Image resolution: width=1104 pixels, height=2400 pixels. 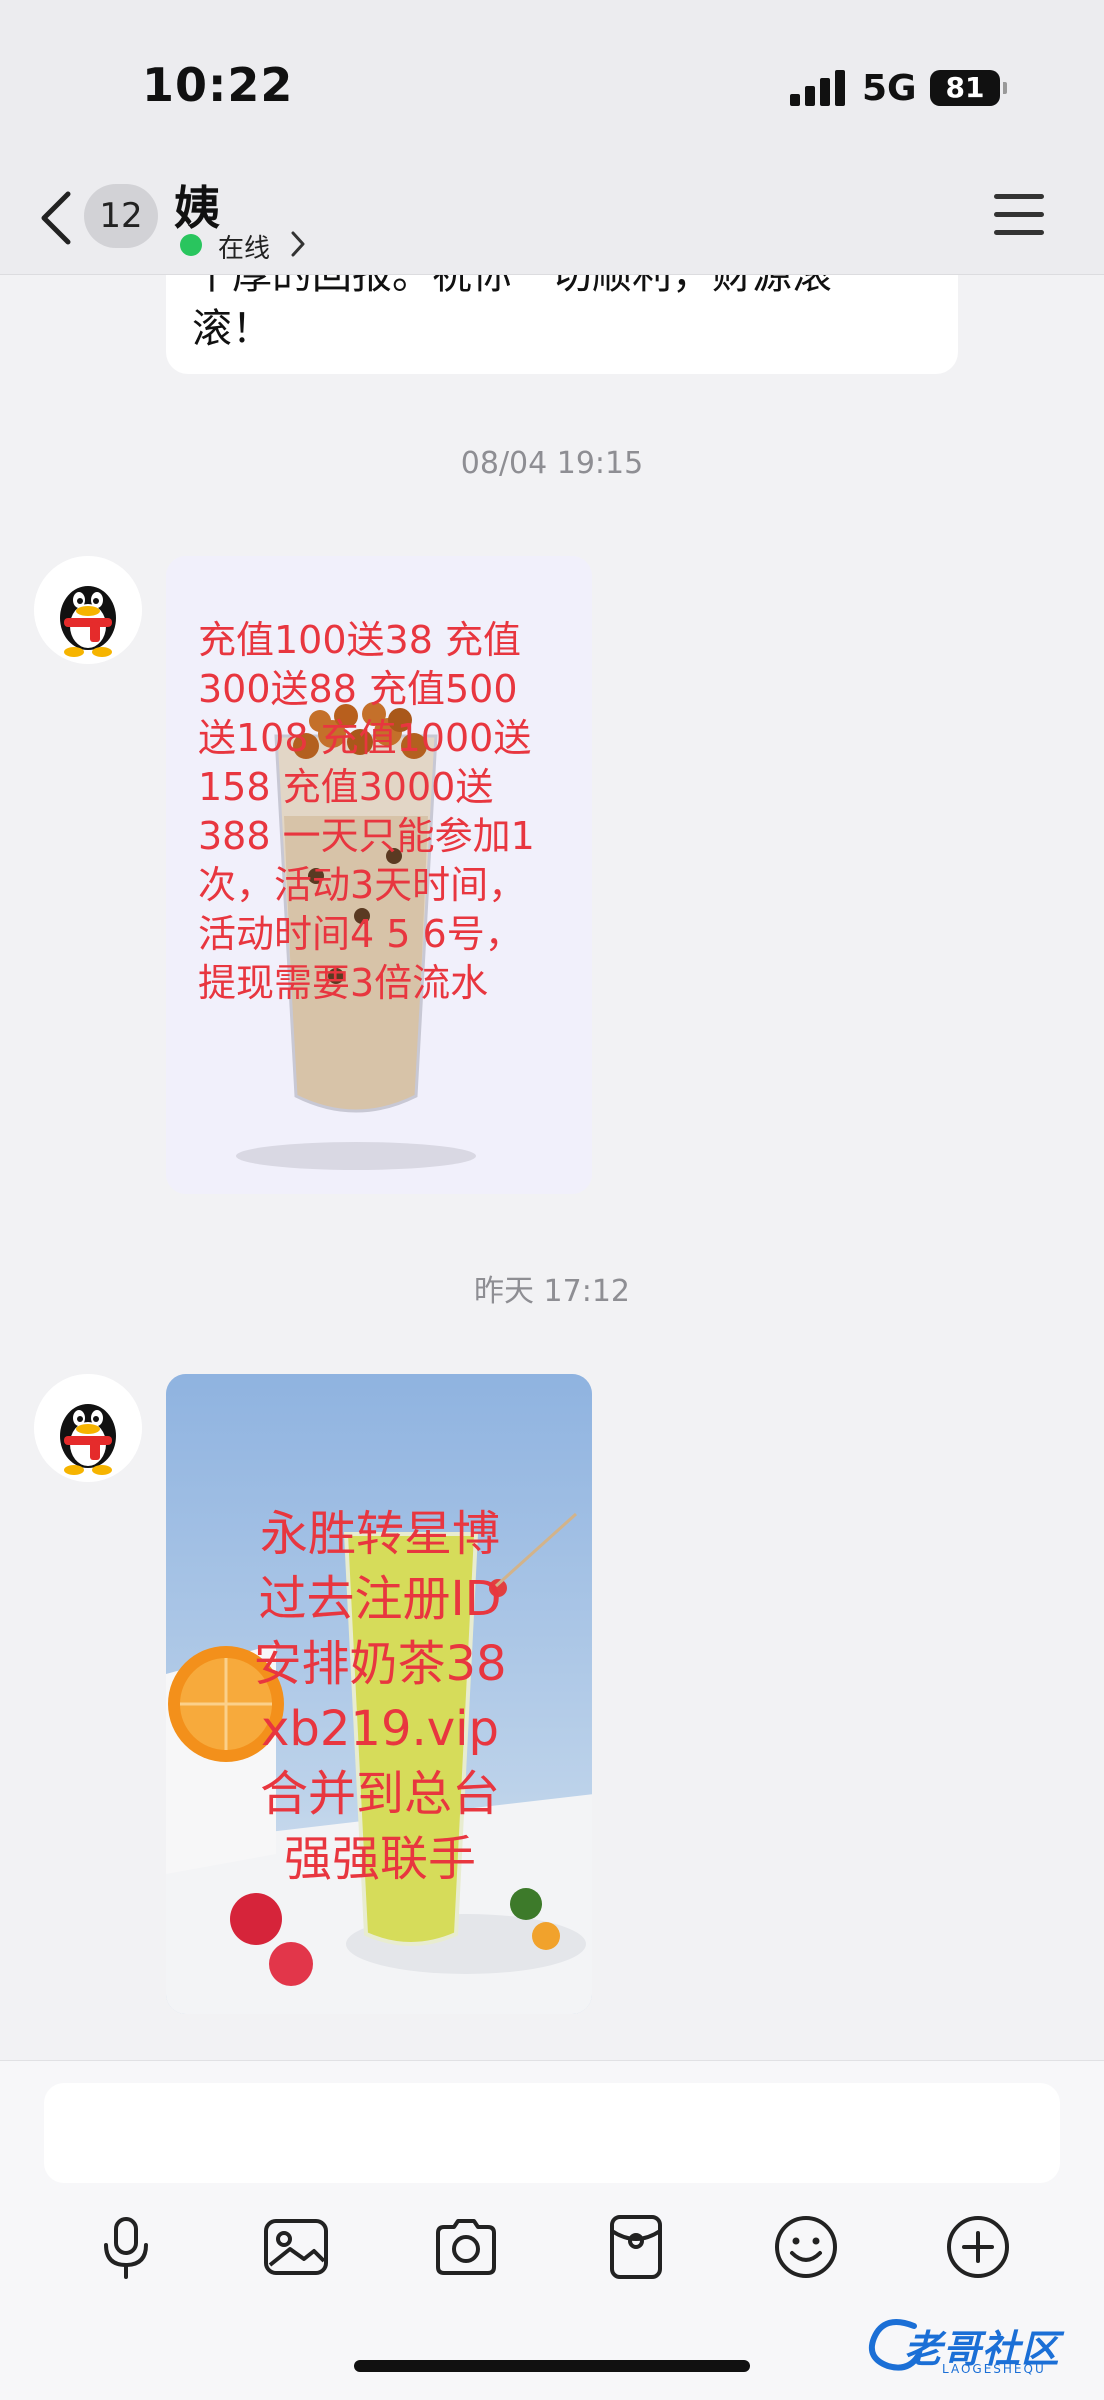 I want to click on status-bar: 10:22 5G 81, so click(x=552, y=80).